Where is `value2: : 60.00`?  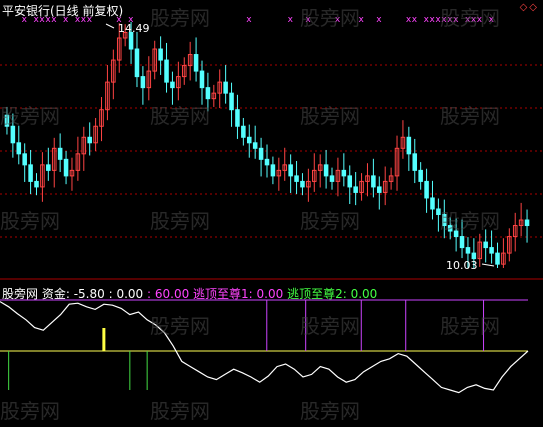 value2: : 60.00 is located at coordinates (168, 294).